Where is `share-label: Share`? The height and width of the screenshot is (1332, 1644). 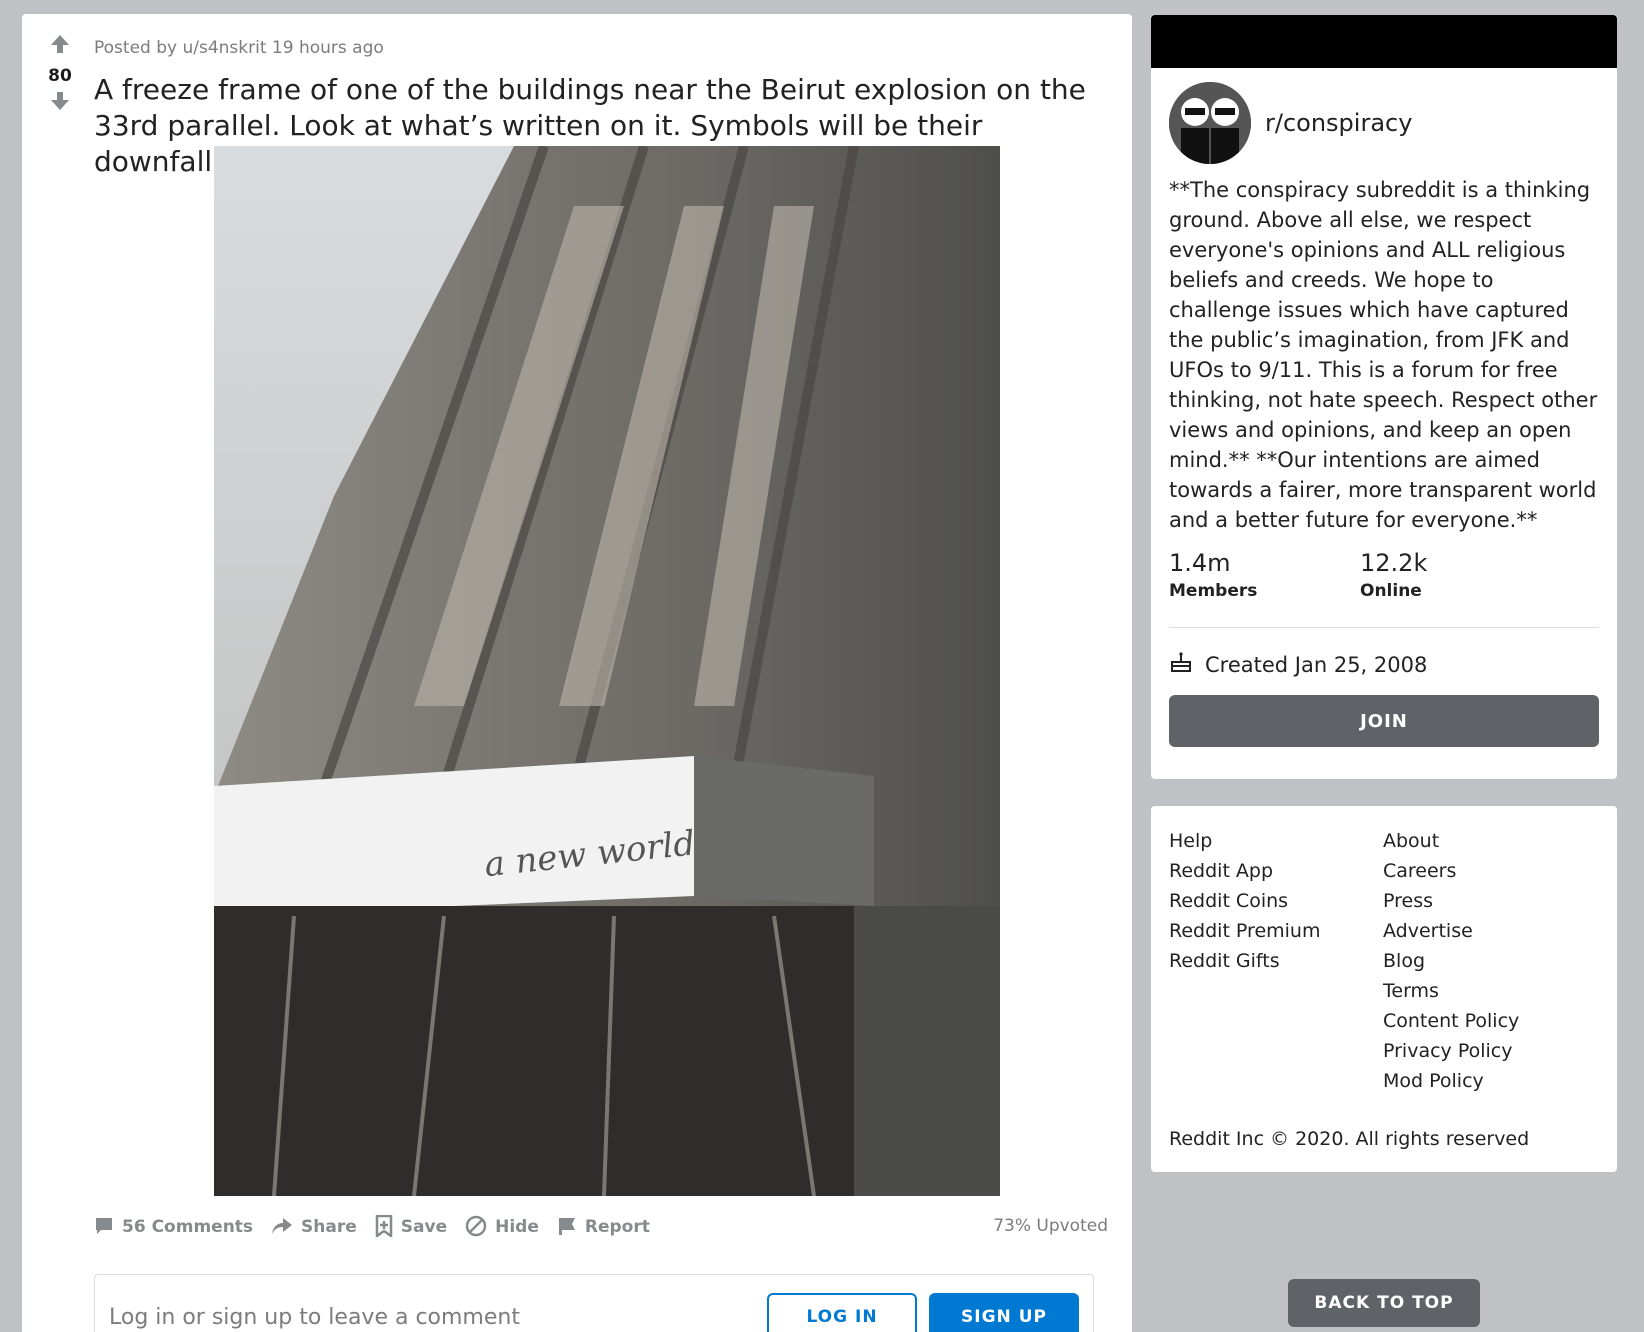 share-label: Share is located at coordinates (329, 1227).